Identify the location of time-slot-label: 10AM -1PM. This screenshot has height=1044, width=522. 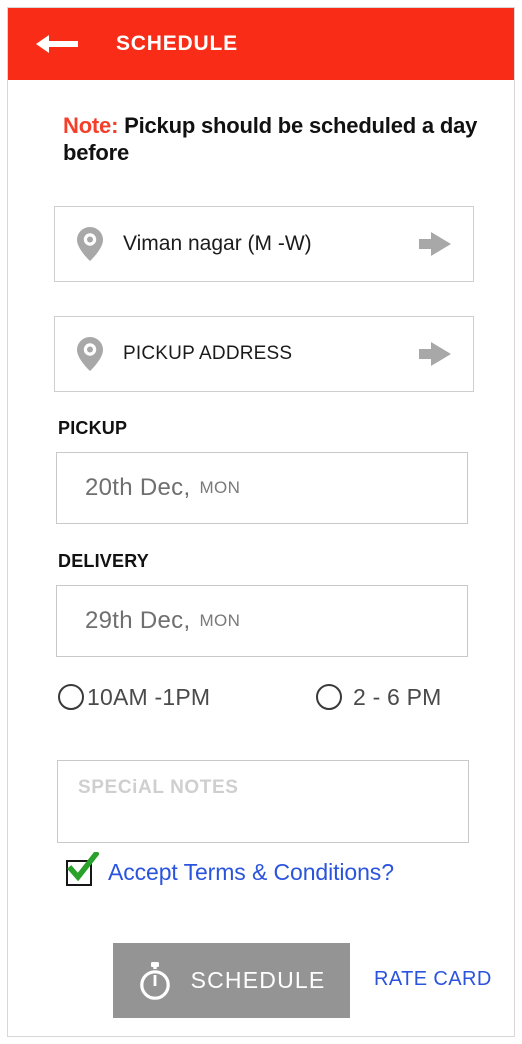
(149, 696).